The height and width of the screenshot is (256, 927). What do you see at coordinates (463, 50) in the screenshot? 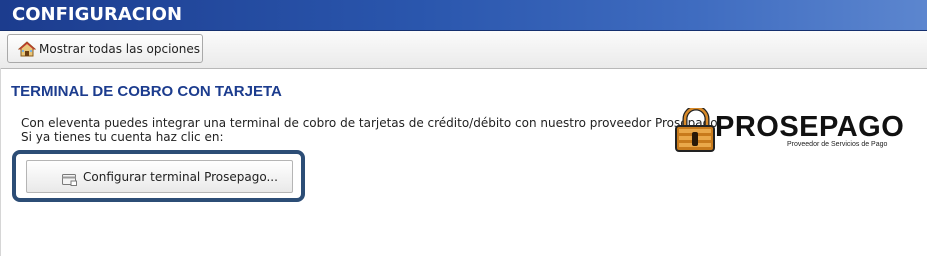
I see `toolbar: Mostrar todas las opciones` at bounding box center [463, 50].